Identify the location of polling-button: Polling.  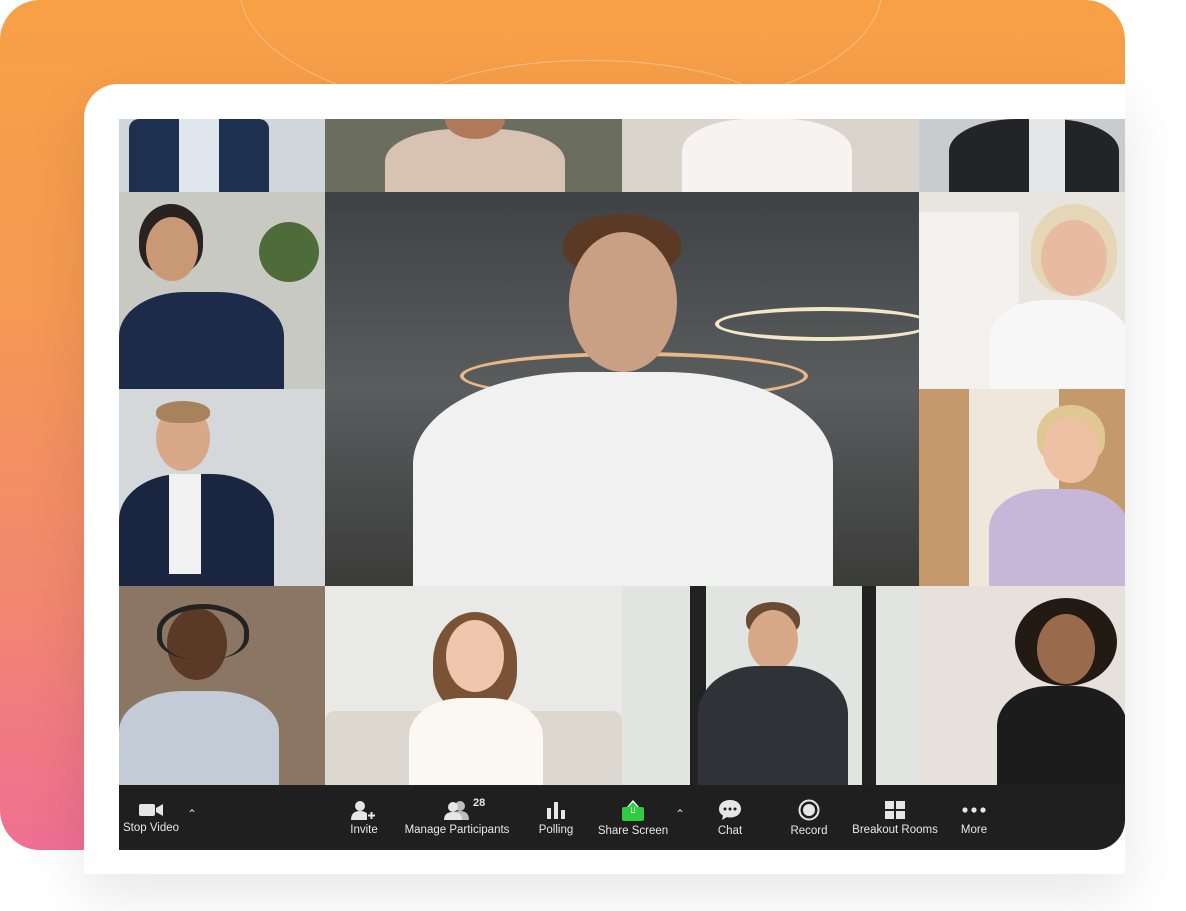
(556, 817).